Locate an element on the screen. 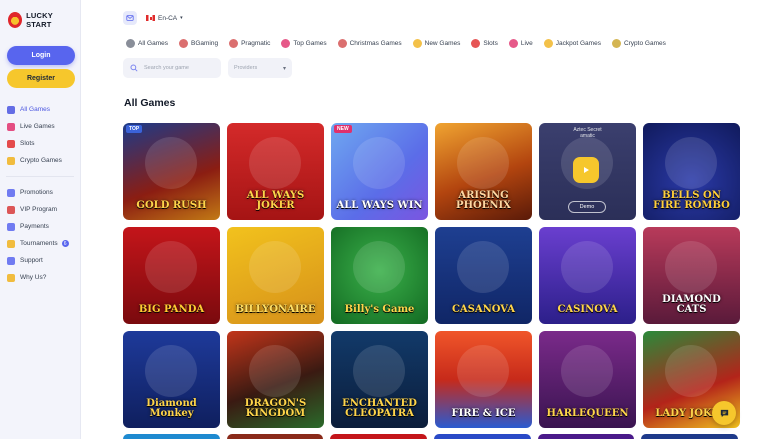 This screenshot has width=780, height=439. sidebar-item-slots: Slots is located at coordinates (40, 143).